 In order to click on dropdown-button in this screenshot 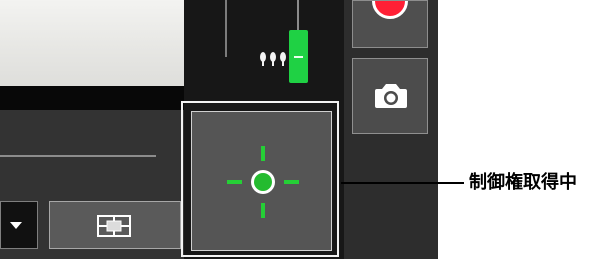, I will do `click(19, 225)`.